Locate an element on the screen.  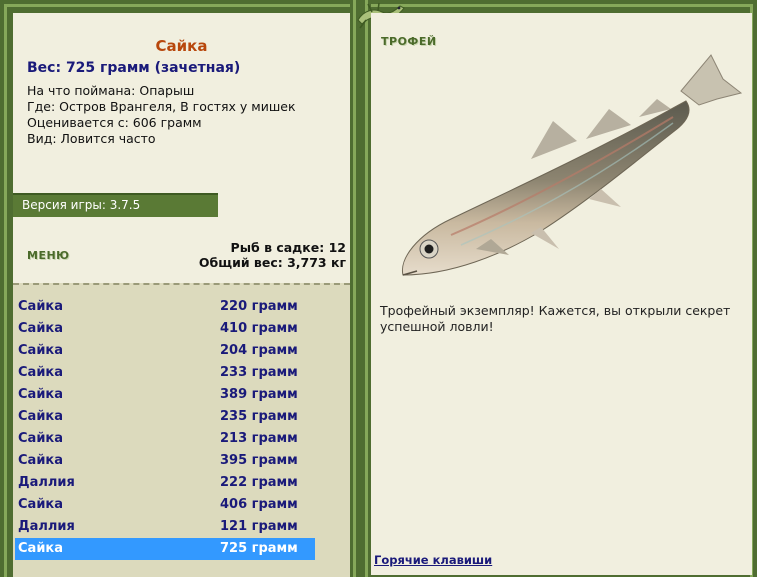
frame-stripe is located at coordinates (5, 290).